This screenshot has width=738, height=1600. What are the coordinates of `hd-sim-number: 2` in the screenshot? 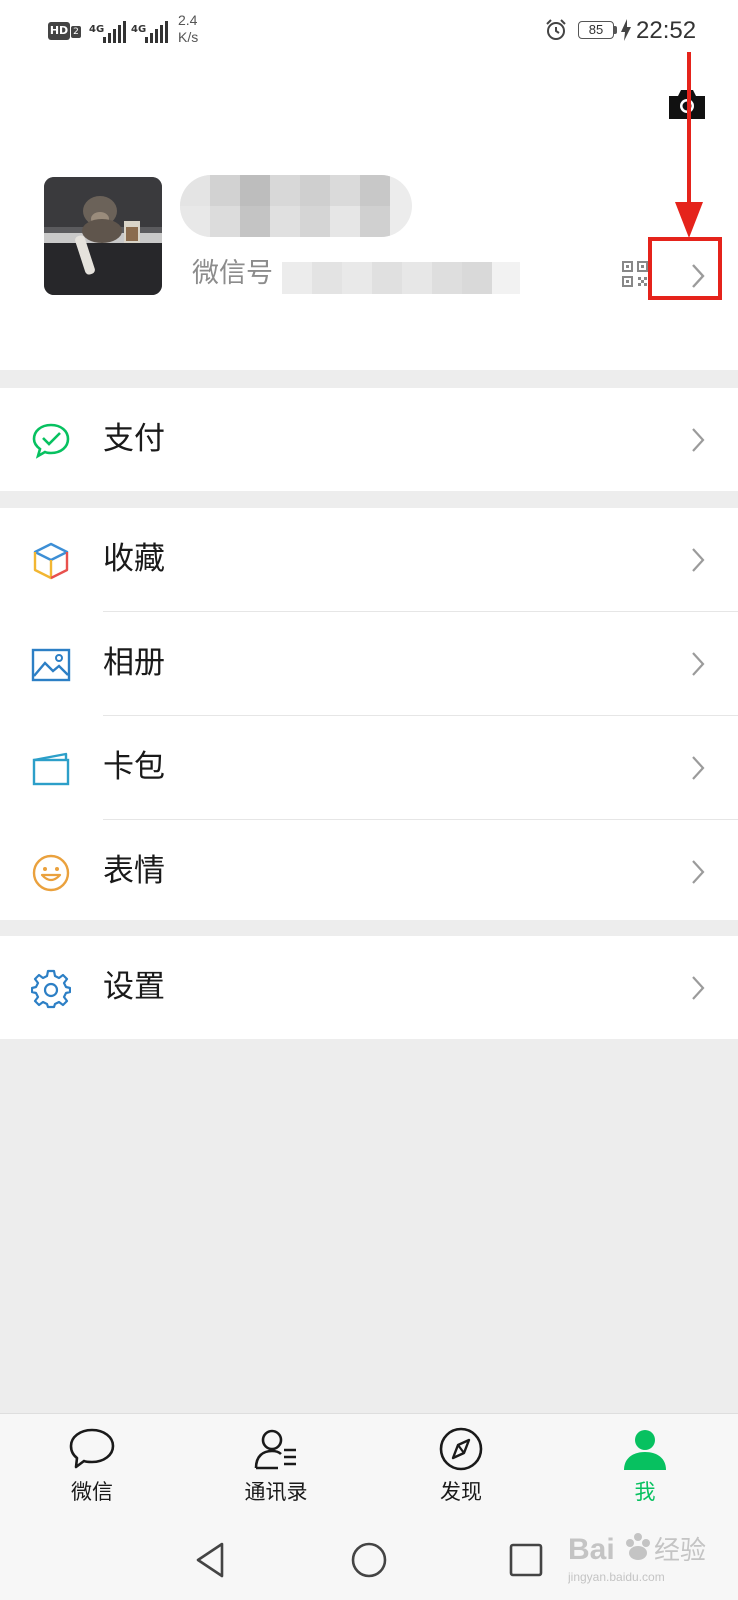 It's located at (76, 32).